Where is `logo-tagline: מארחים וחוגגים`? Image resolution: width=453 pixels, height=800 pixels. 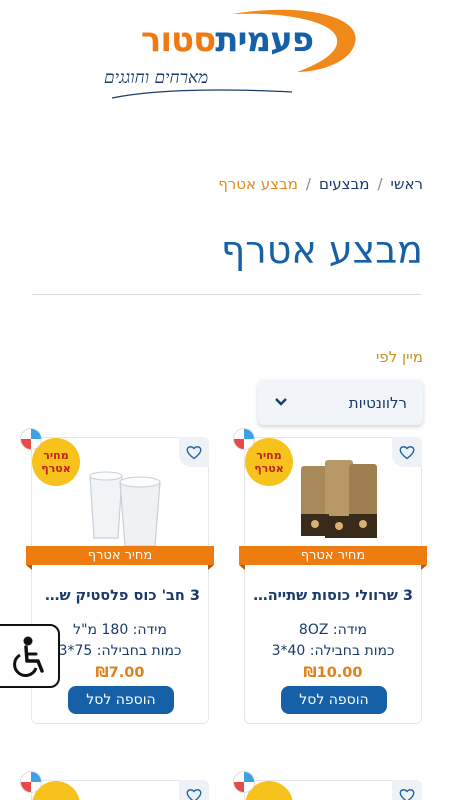 logo-tagline: מארחים וחוגגים is located at coordinates (156, 78).